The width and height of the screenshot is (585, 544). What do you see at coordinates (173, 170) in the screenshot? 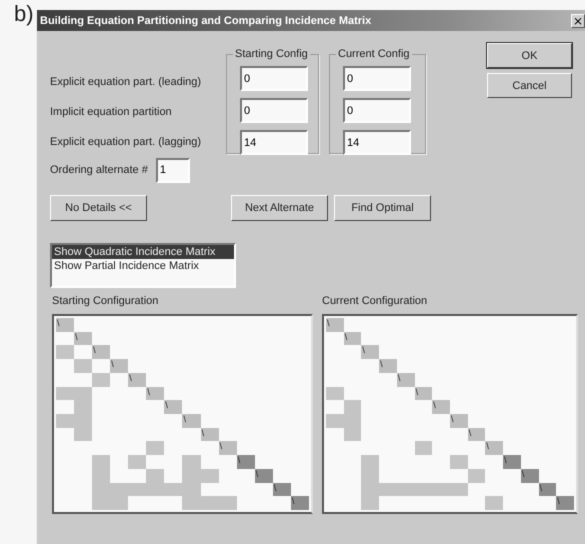
I see `input-field: 1` at bounding box center [173, 170].